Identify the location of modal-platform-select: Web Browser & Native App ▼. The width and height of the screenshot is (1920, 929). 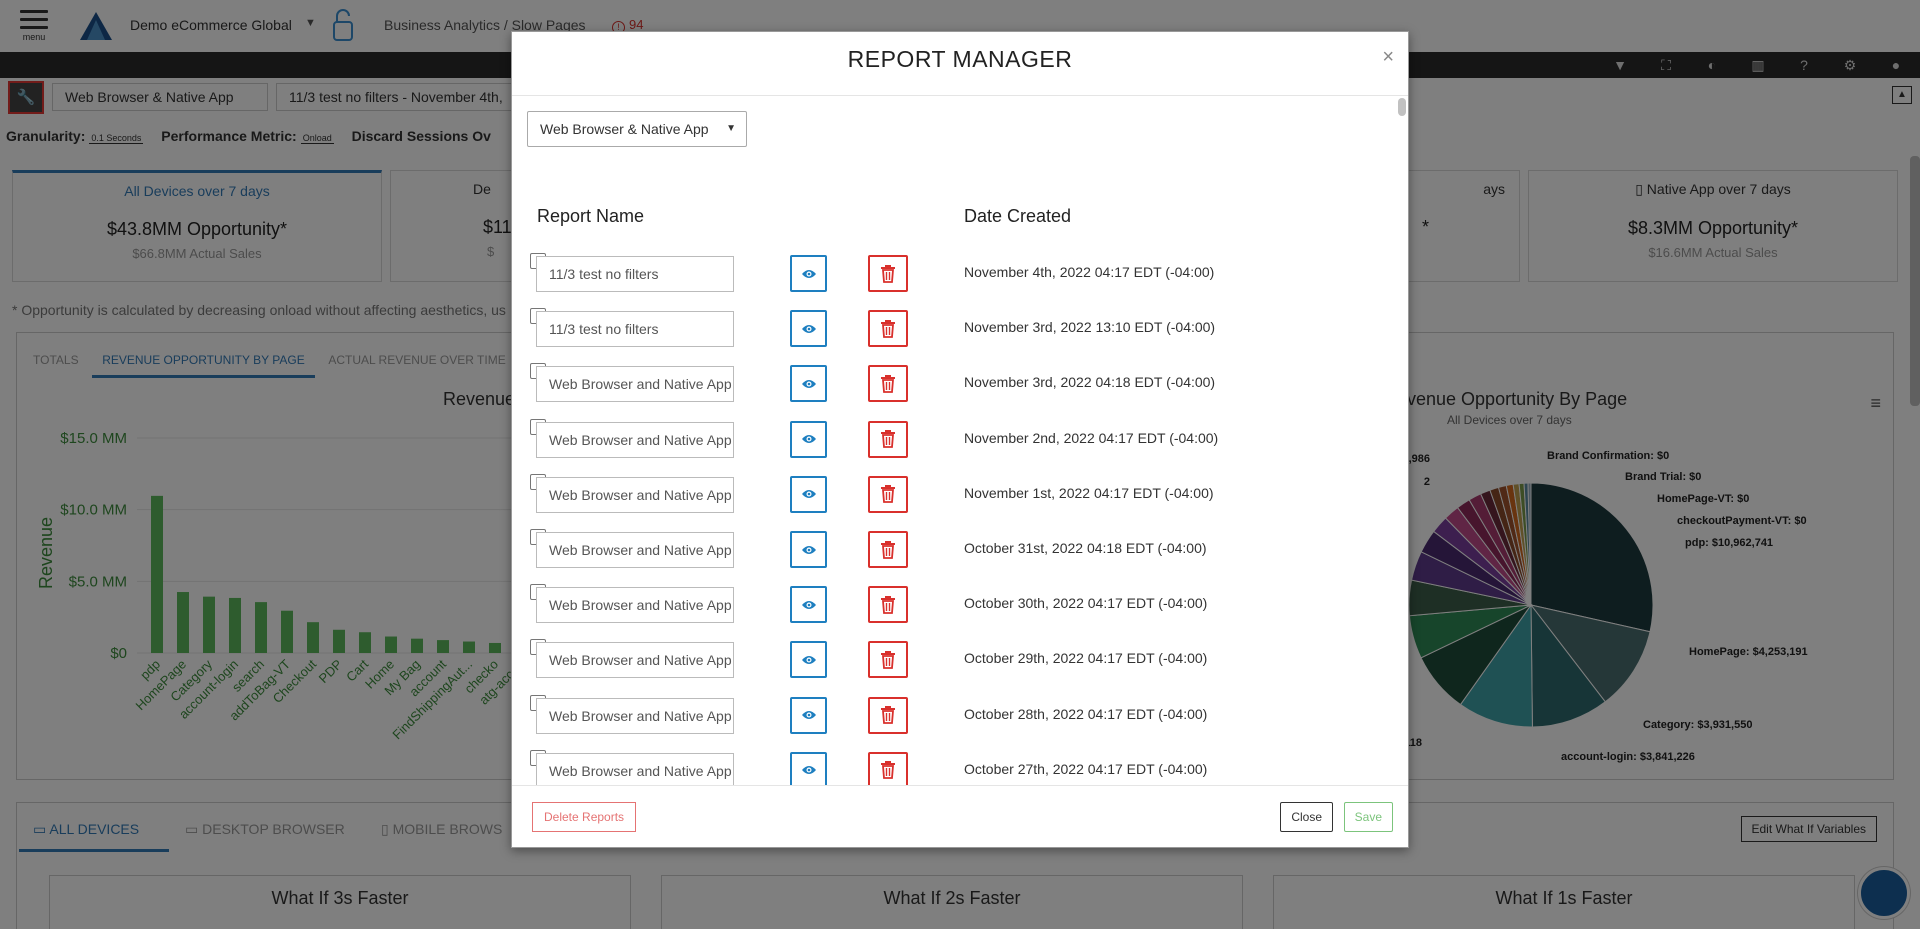
(637, 129).